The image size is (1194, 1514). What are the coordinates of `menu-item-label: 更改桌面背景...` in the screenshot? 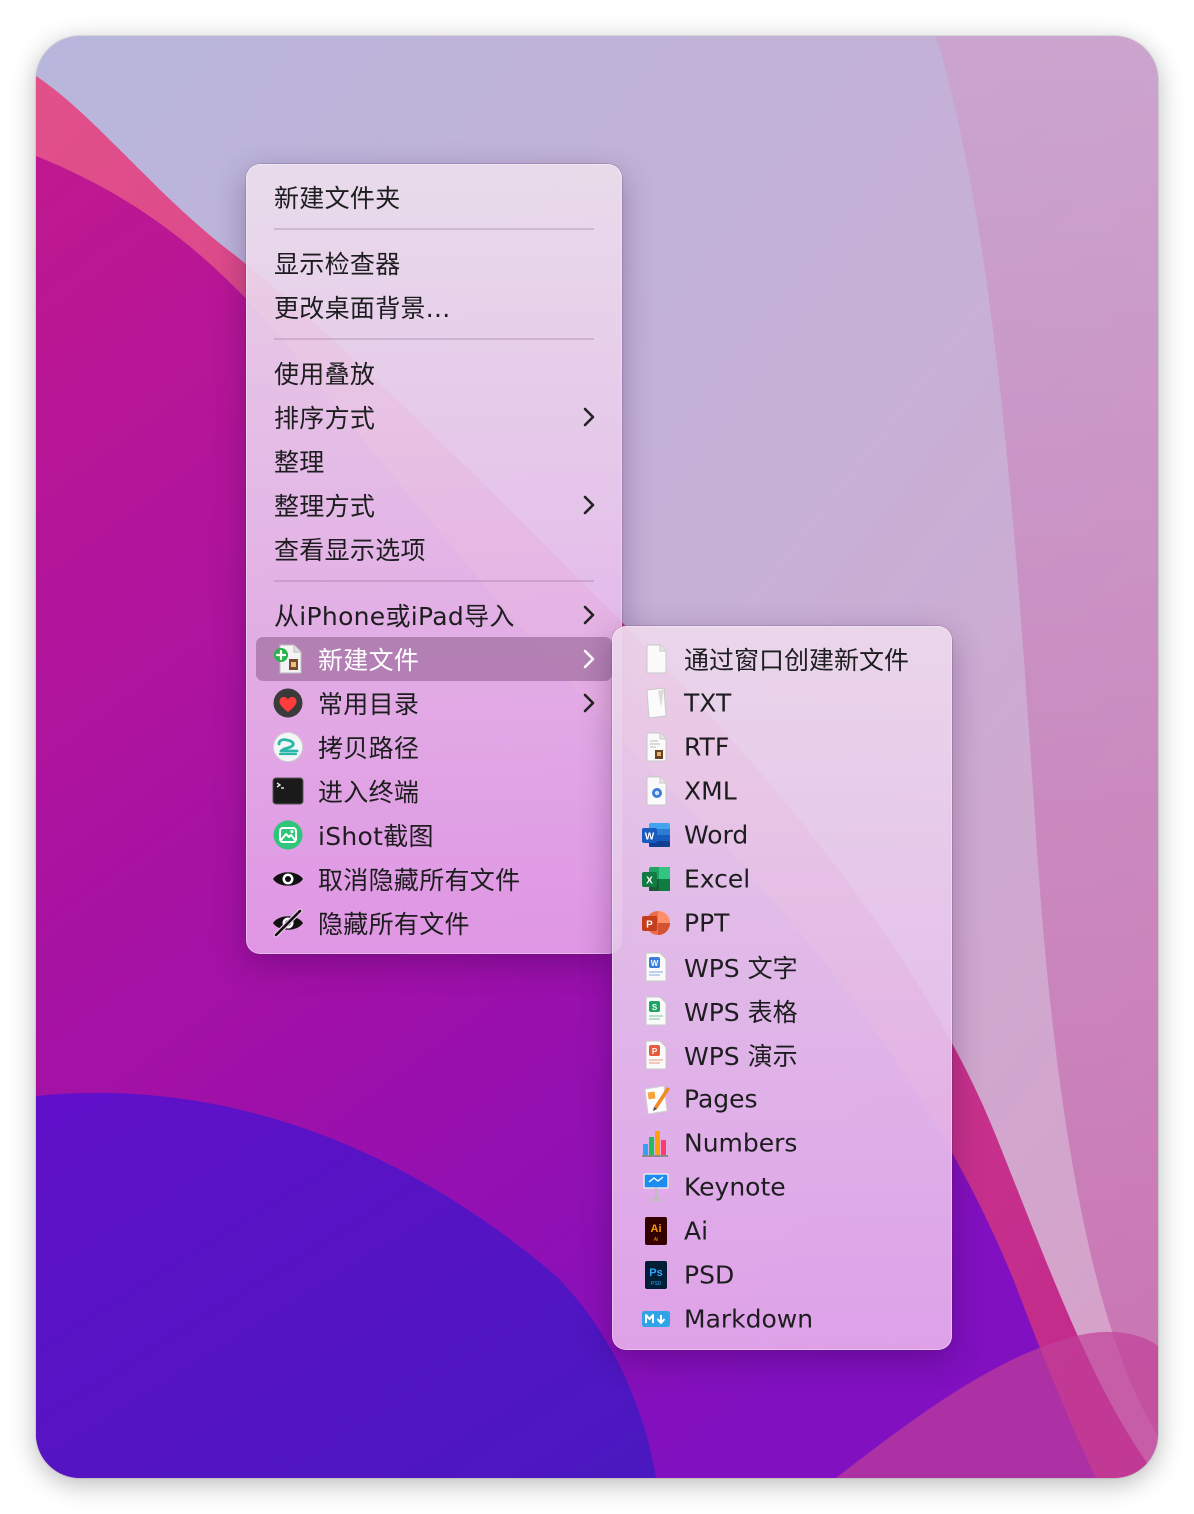 It's located at (362, 308).